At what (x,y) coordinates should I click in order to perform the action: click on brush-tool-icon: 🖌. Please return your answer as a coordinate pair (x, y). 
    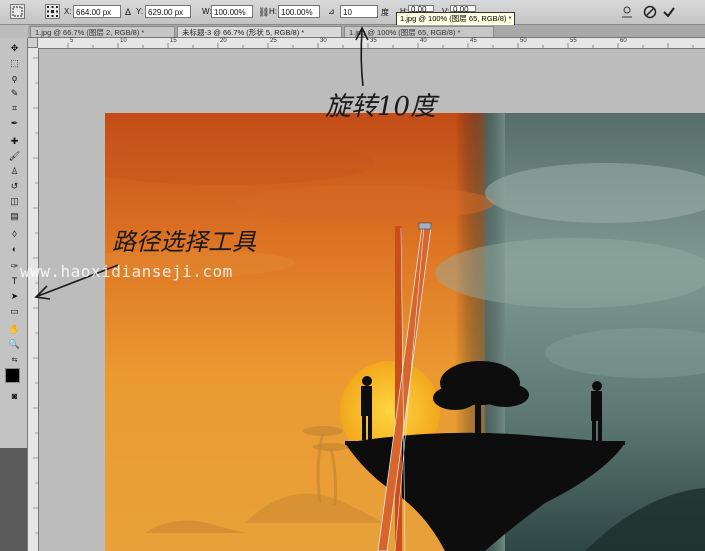
    Looking at the image, I should click on (14, 156).